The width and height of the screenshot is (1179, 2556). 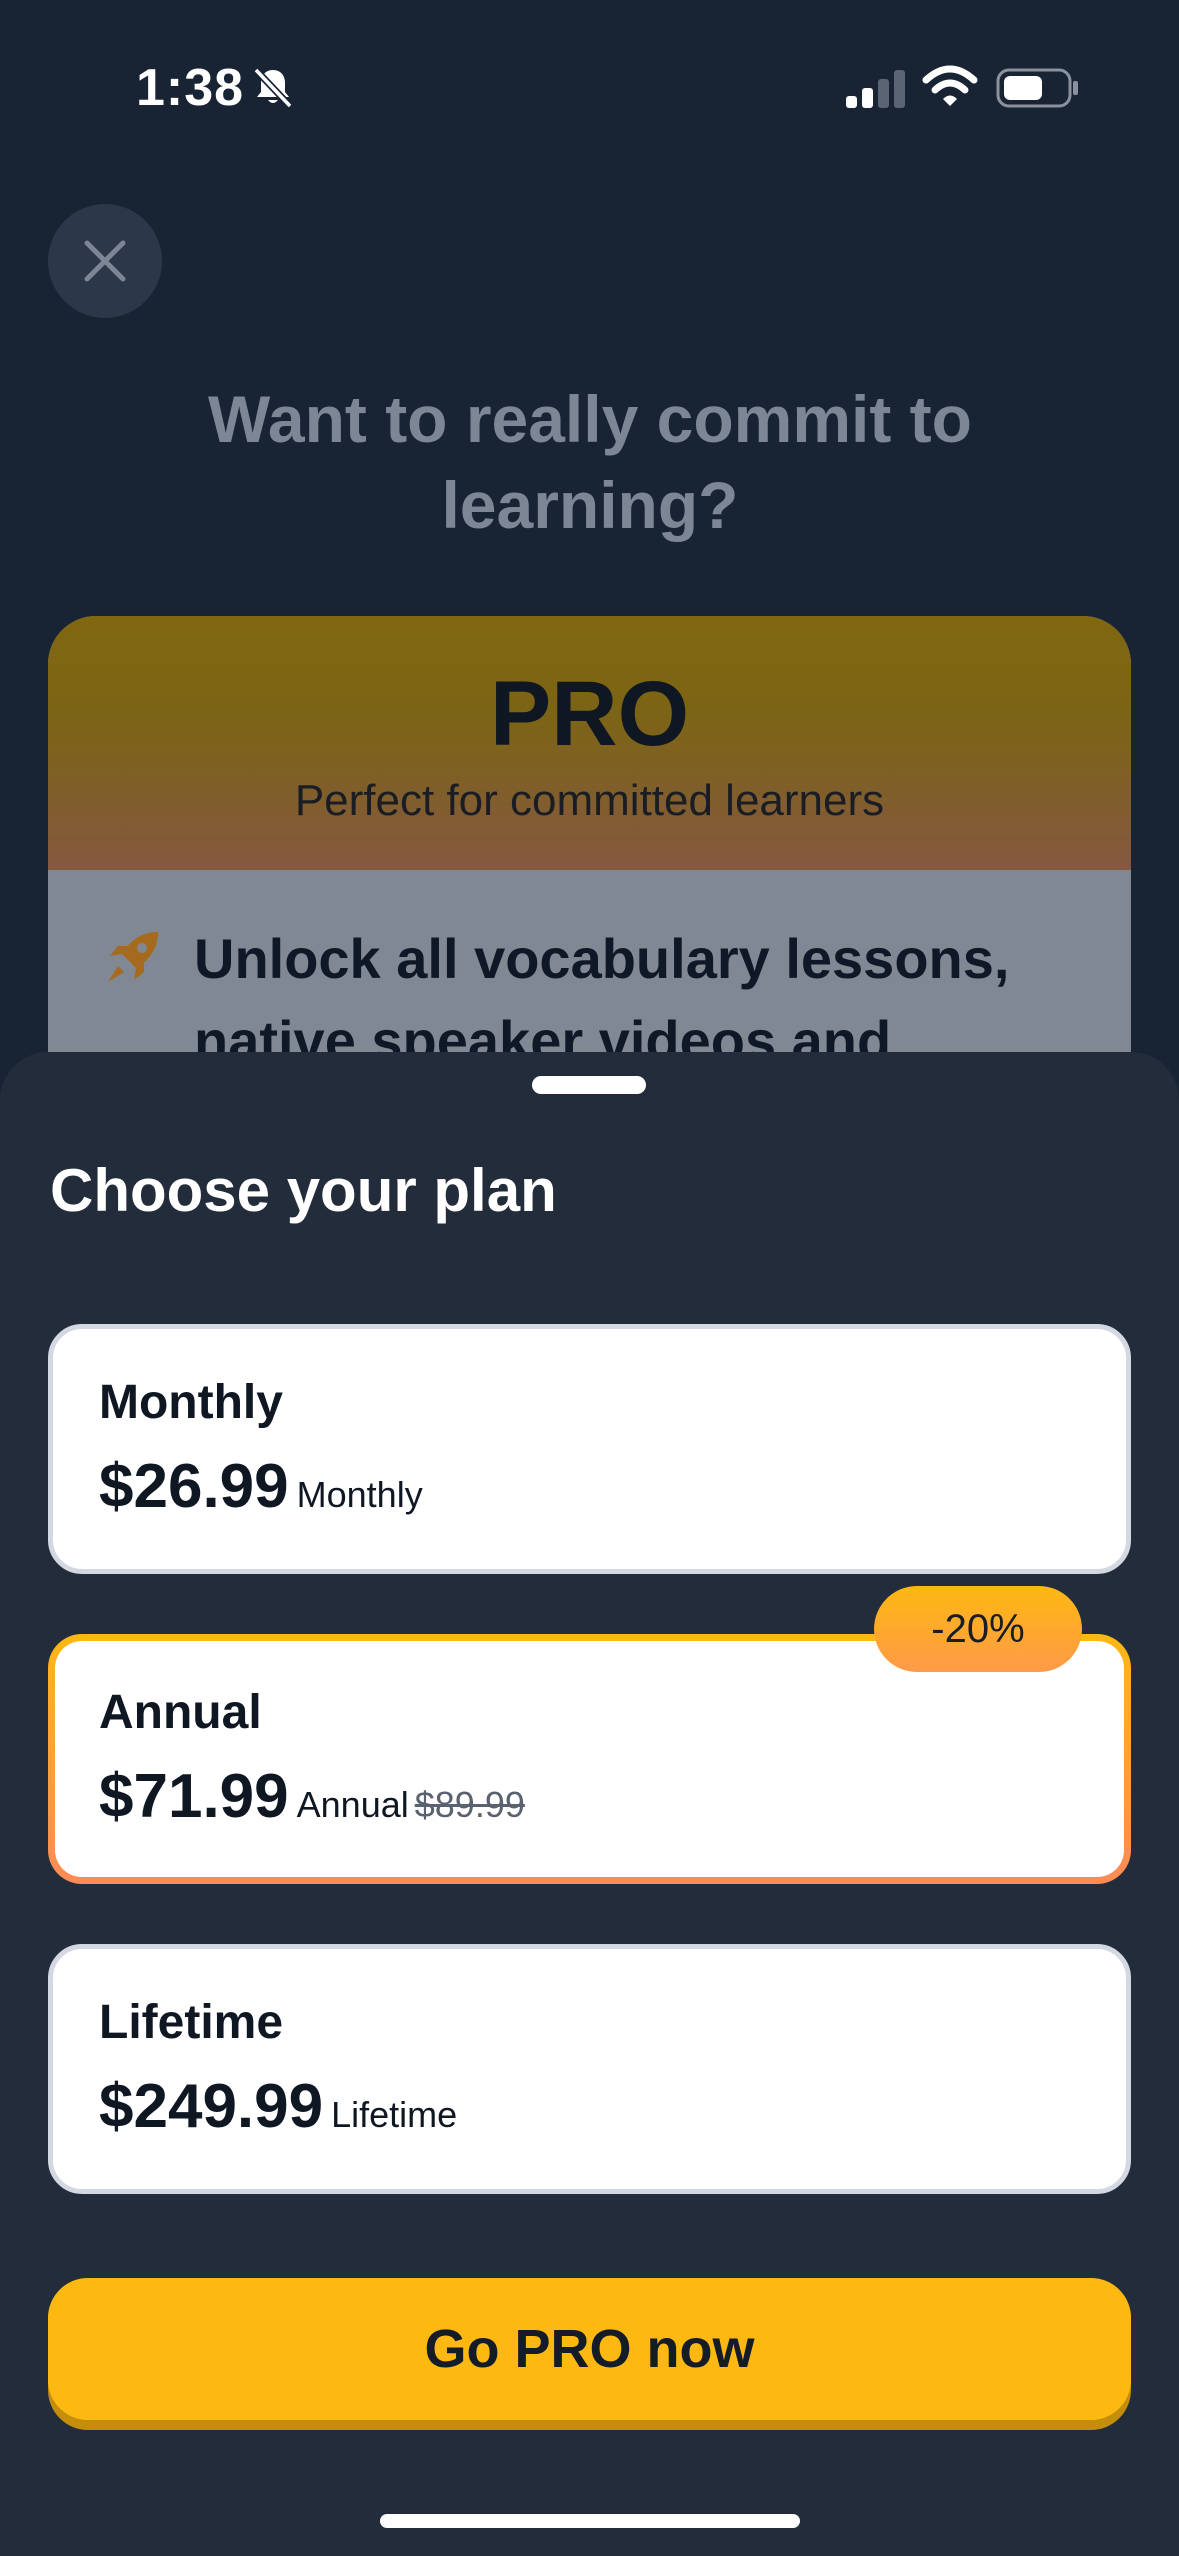 What do you see at coordinates (133, 957) in the screenshot?
I see `rocket-icon` at bounding box center [133, 957].